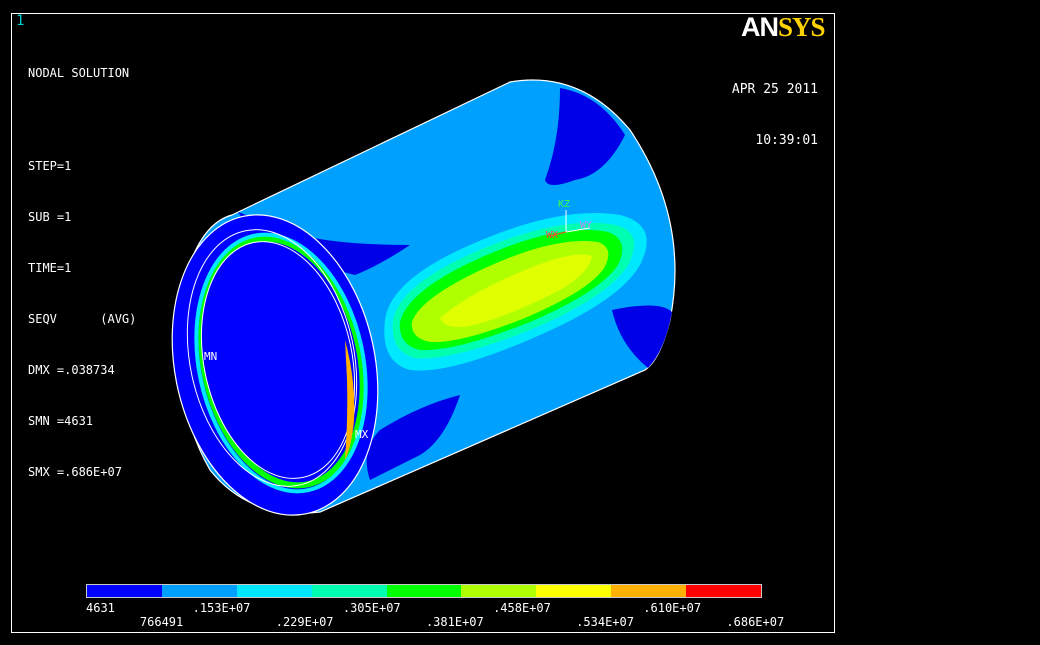  I want to click on legend-label-top: .610E+07, so click(672, 608).